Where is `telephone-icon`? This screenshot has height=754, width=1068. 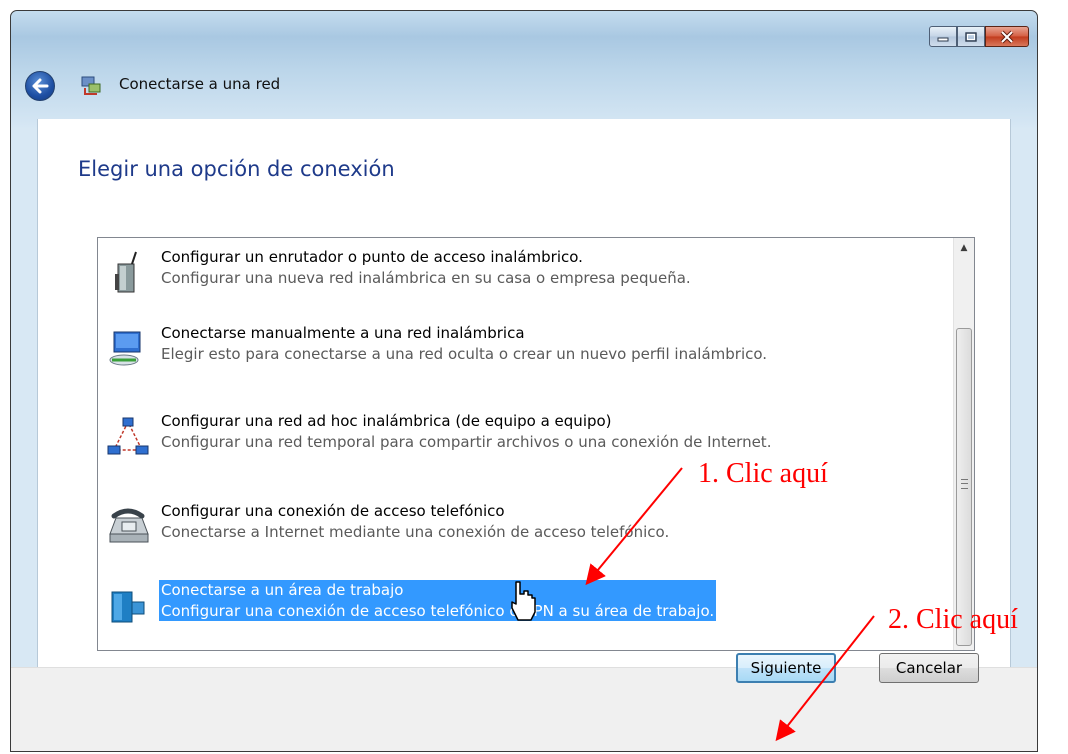 telephone-icon is located at coordinates (129, 525).